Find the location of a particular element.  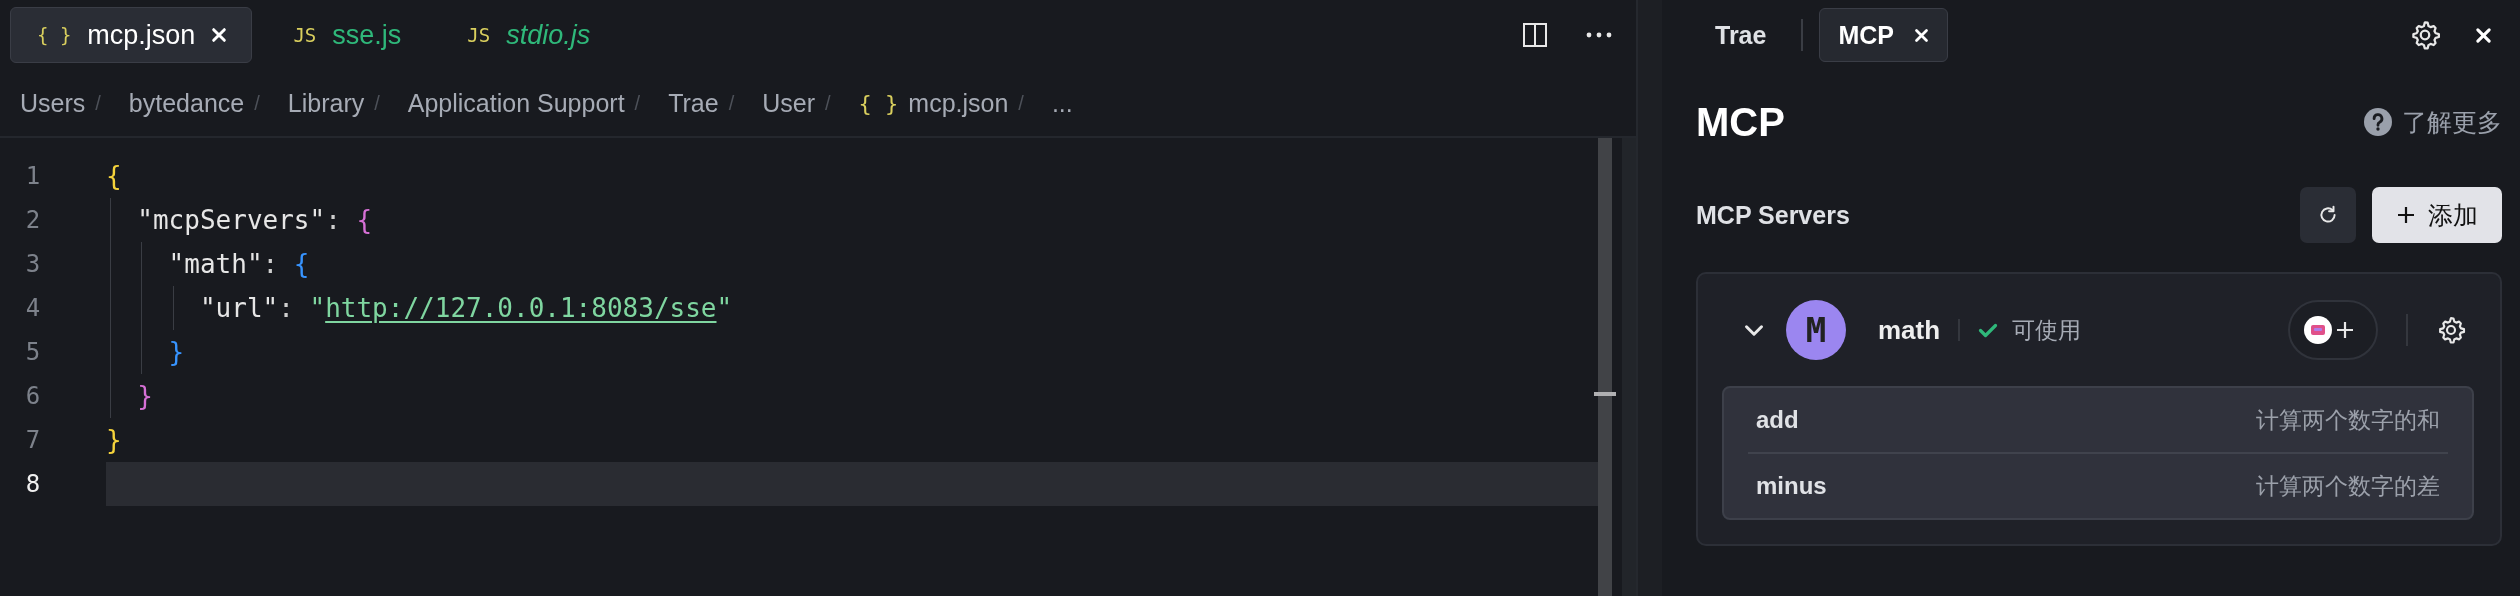

plus-icon is located at coordinates (2406, 215).